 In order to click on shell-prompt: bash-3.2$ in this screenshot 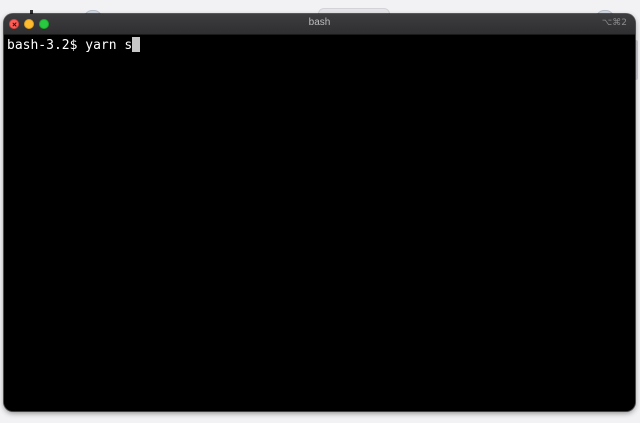, I will do `click(42, 45)`.